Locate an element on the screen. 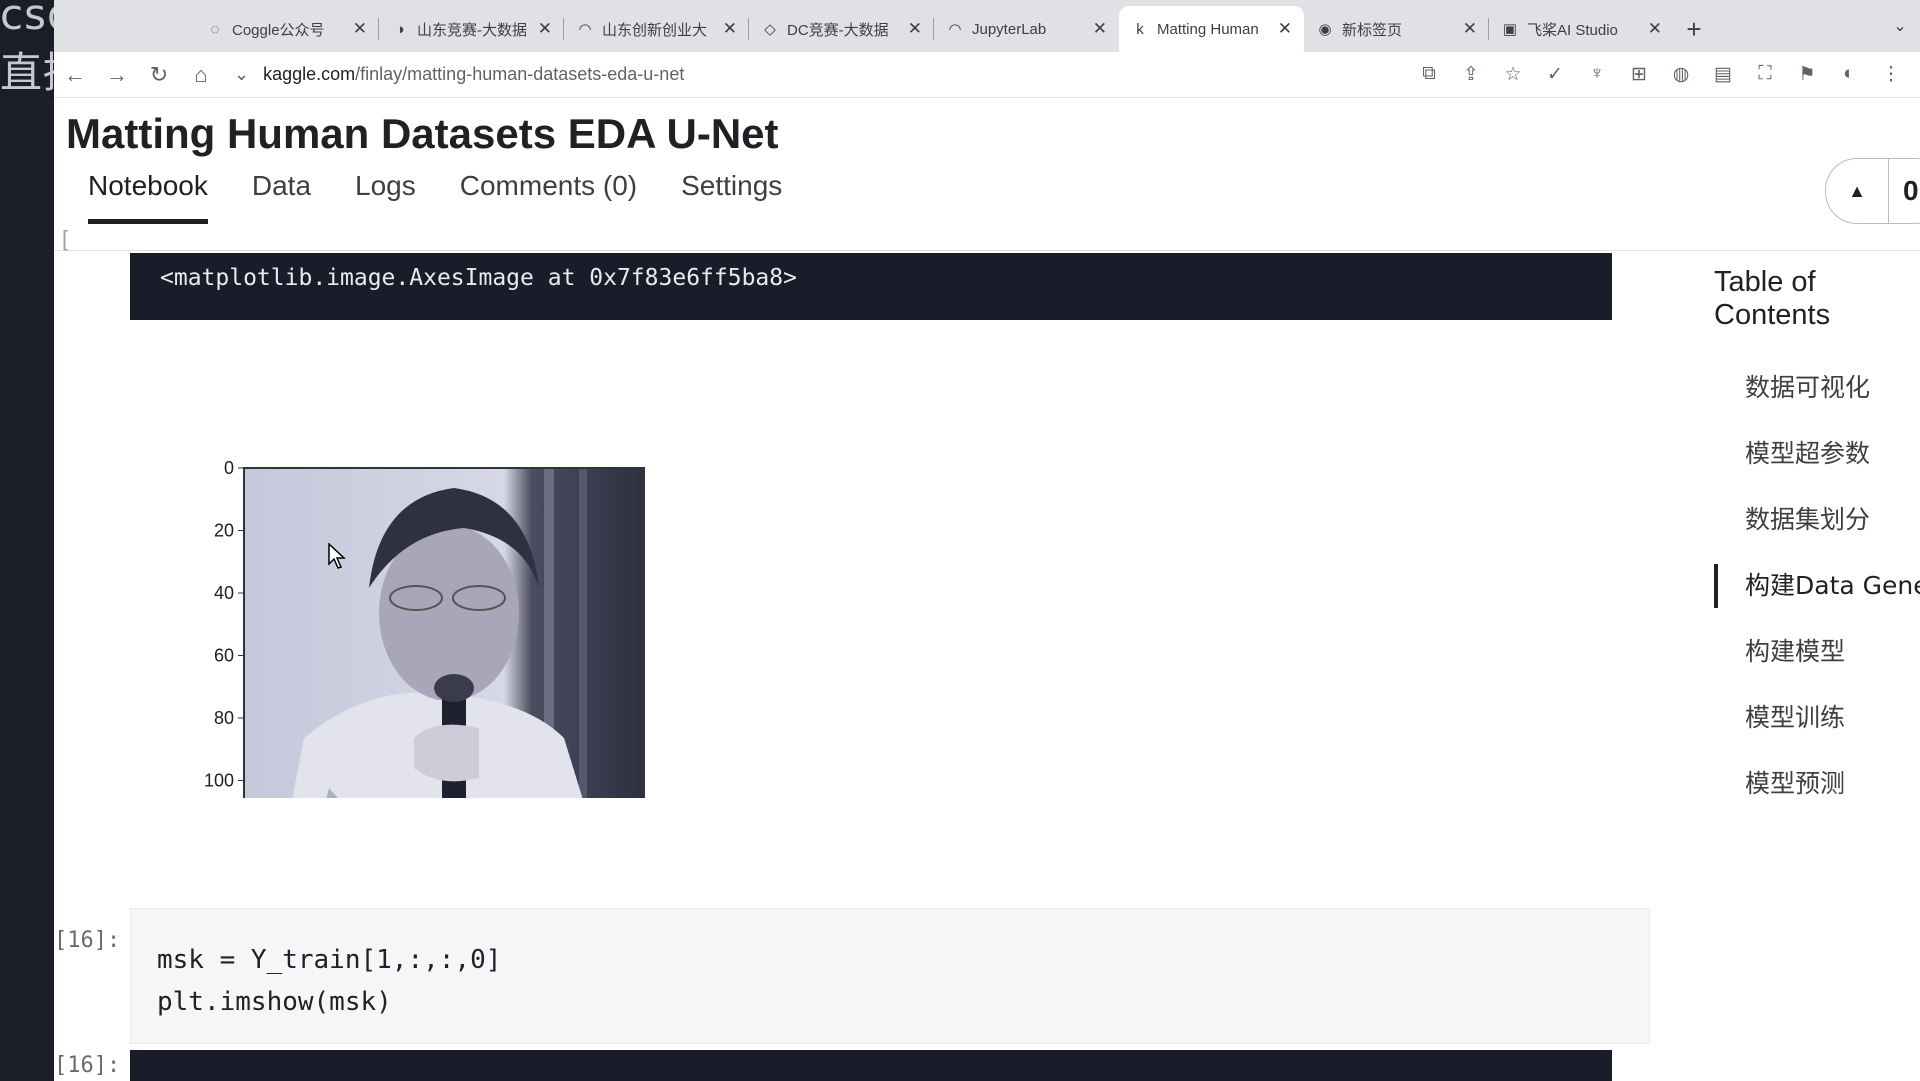  reload-icon: ↻ is located at coordinates (159, 75).